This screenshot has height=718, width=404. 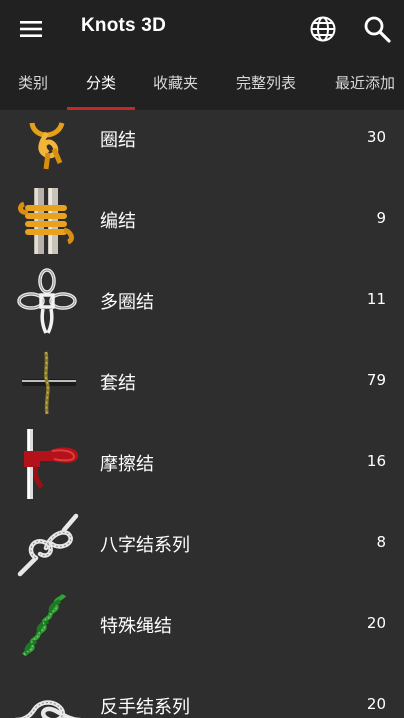 I want to click on category-row-multi-loop: 多圈结 11, so click(x=202, y=301).